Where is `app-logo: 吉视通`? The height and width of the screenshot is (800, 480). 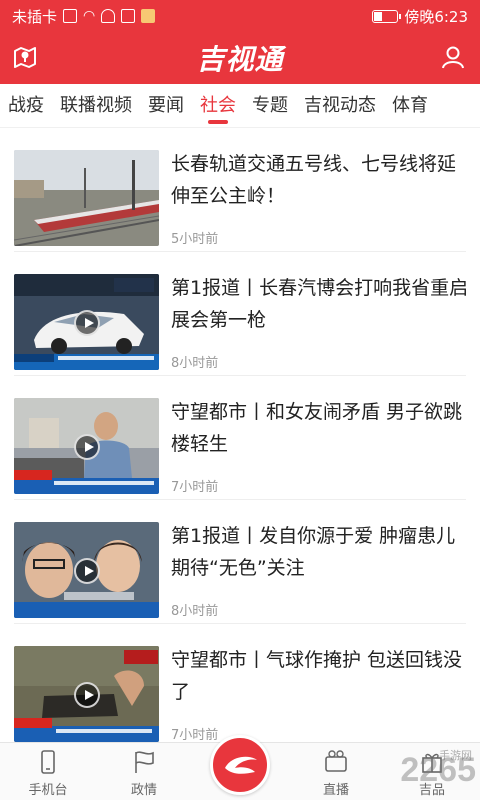 app-logo: 吉视通 is located at coordinates (240, 59).